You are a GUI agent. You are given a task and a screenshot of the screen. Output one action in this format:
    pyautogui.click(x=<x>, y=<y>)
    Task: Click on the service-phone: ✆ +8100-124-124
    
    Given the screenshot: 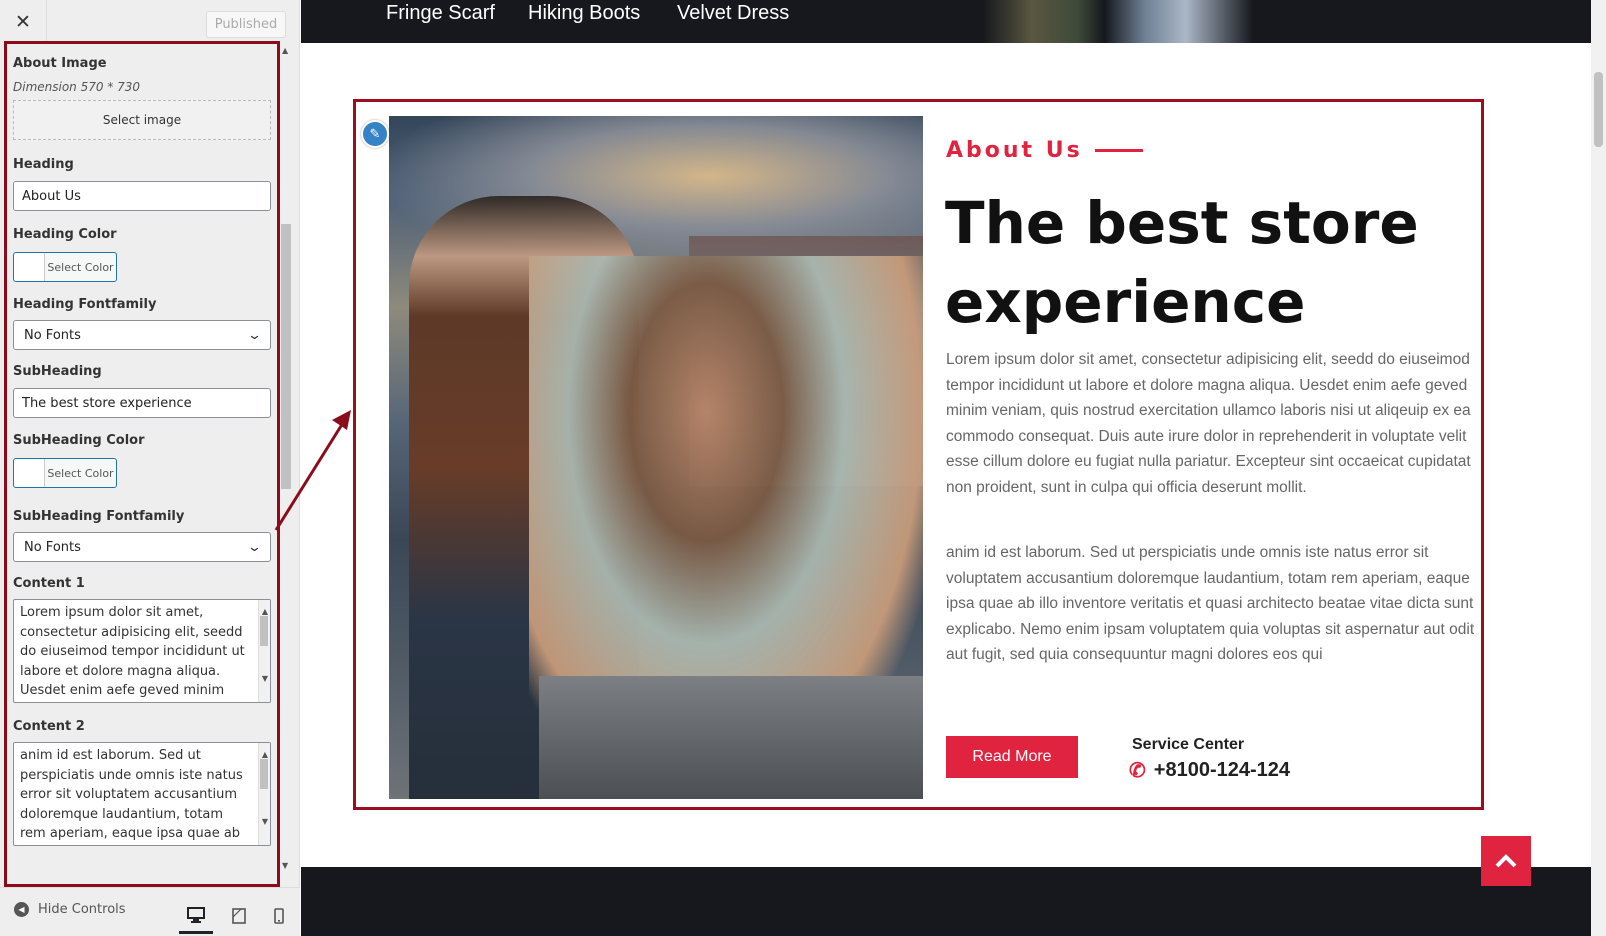 What is the action you would take?
    pyautogui.click(x=1209, y=770)
    